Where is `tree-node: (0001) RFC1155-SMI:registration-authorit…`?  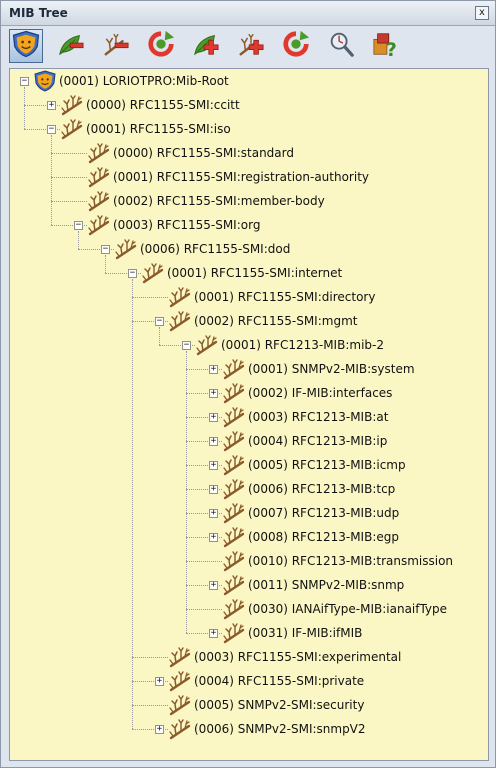
tree-node: (0001) RFC1155-SMI:registration-authorit… is located at coordinates (249, 177).